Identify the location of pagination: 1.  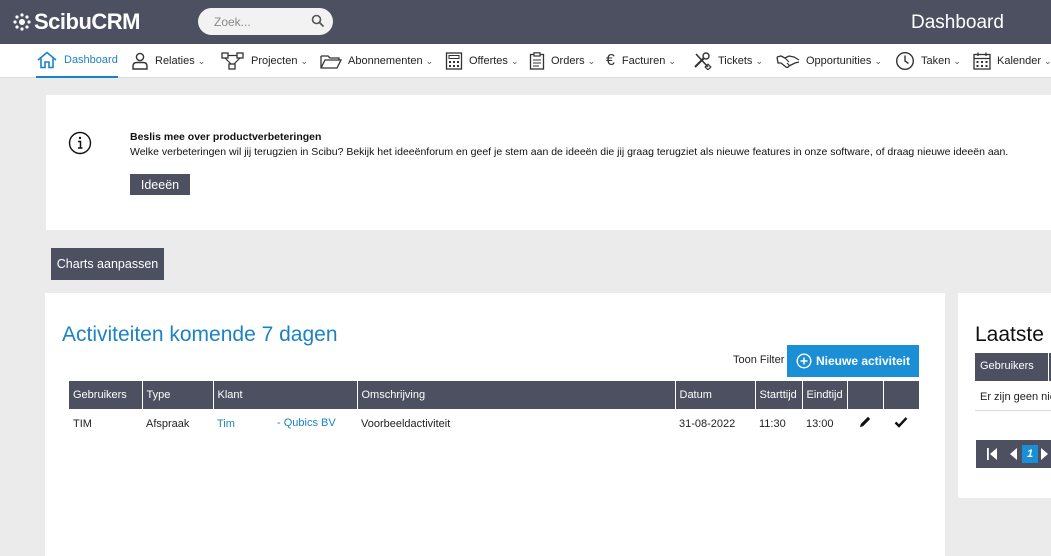
(1013, 454).